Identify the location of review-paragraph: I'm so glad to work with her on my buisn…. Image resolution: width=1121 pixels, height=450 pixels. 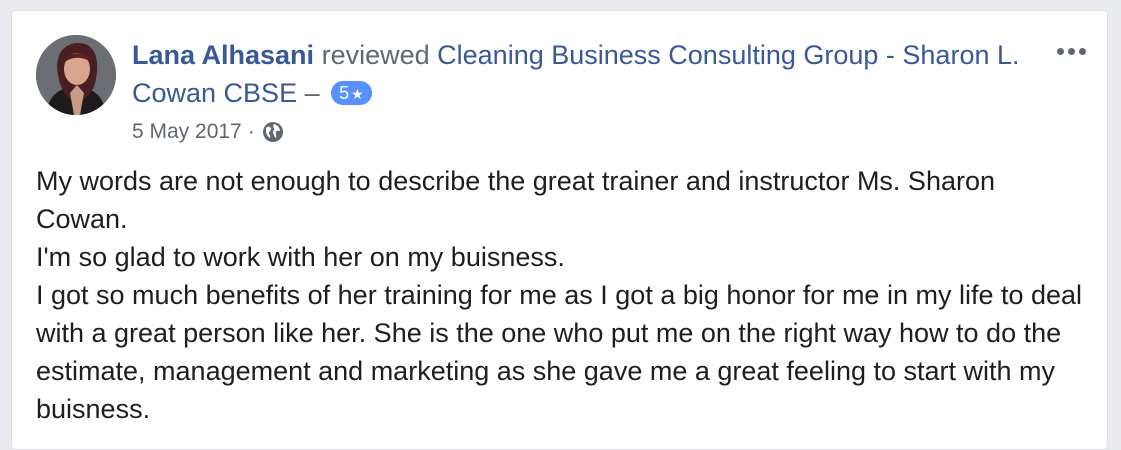
(300, 257).